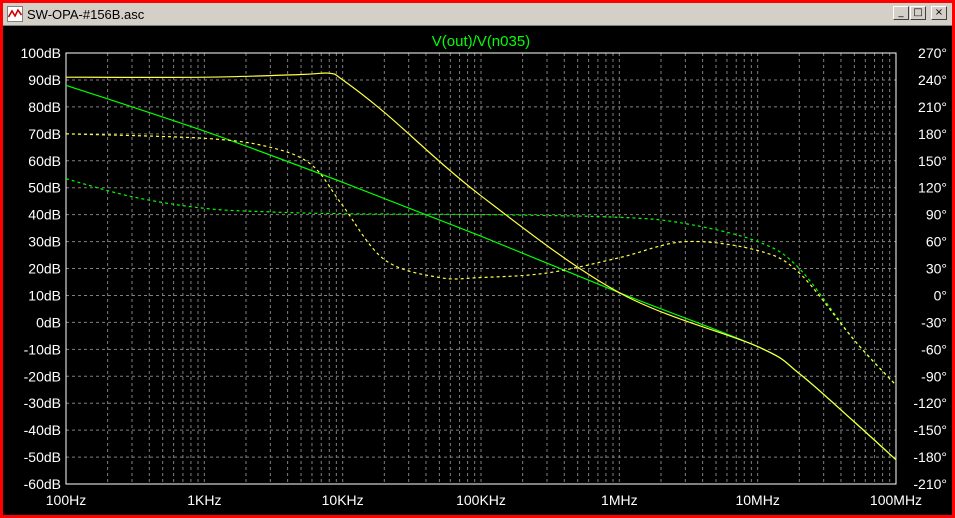 The height and width of the screenshot is (518, 955). What do you see at coordinates (930, 403) in the screenshot?
I see `right-tick-label: -120°` at bounding box center [930, 403].